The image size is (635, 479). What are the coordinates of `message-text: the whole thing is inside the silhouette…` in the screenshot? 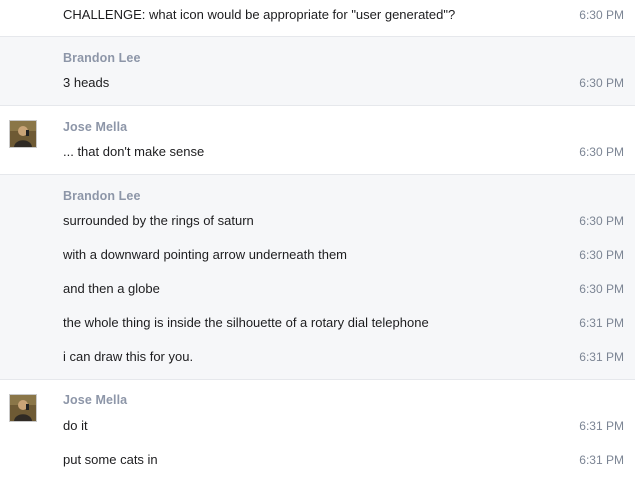 It's located at (246, 322).